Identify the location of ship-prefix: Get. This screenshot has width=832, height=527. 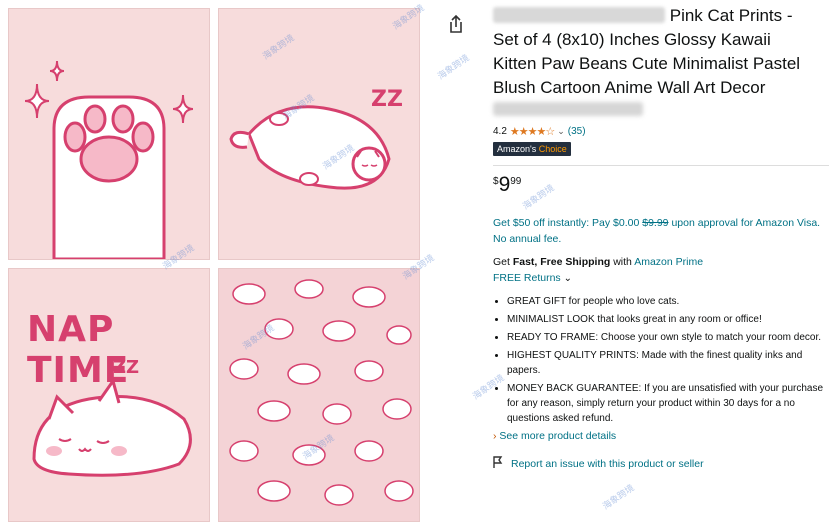
(503, 262).